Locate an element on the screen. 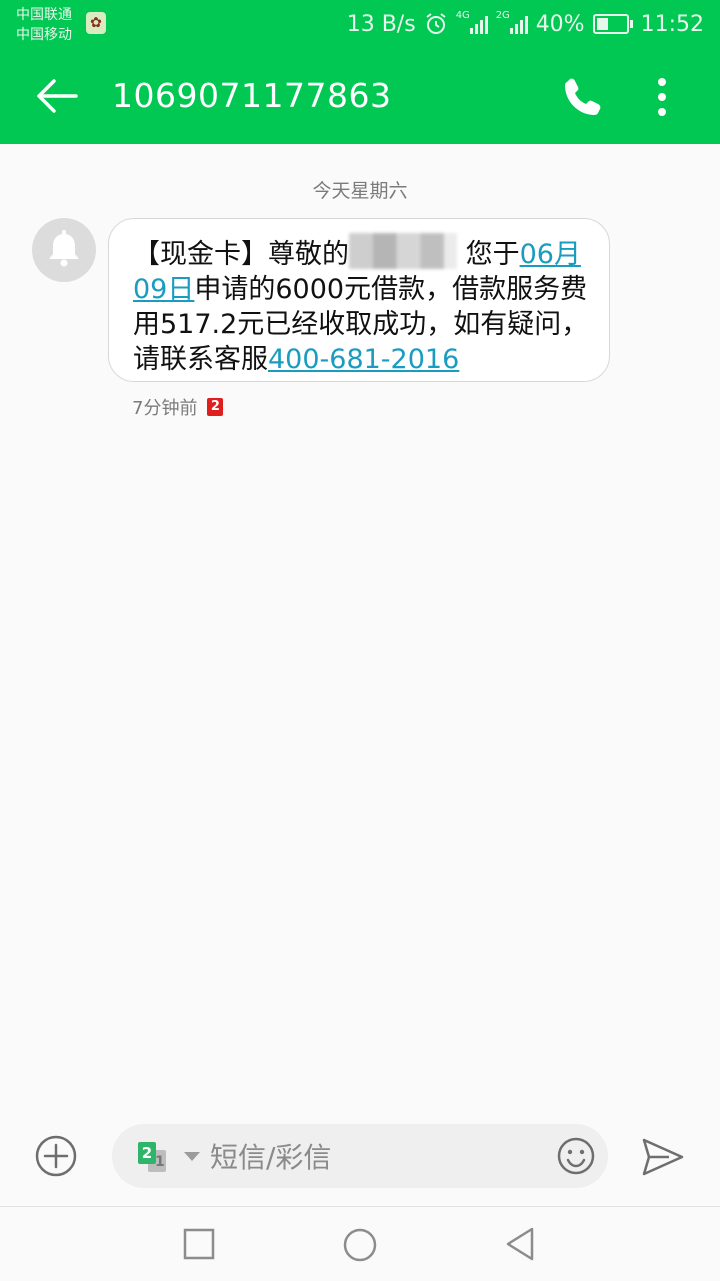 The width and height of the screenshot is (720, 1281). more-vert-icon is located at coordinates (662, 97).